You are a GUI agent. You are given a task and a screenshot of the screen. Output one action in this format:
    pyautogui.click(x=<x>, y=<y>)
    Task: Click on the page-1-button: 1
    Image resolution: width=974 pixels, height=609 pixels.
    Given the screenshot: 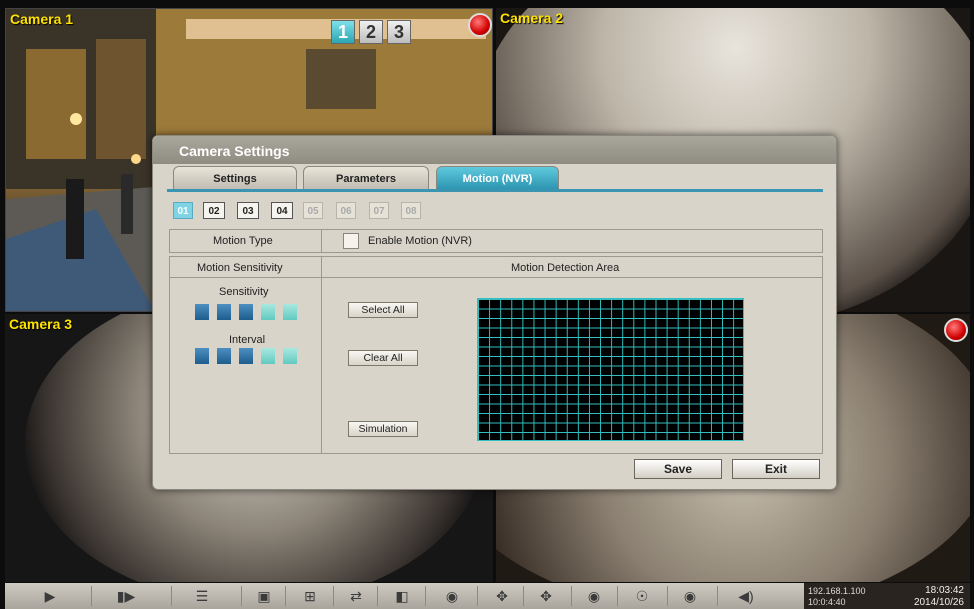 What is the action you would take?
    pyautogui.click(x=343, y=32)
    